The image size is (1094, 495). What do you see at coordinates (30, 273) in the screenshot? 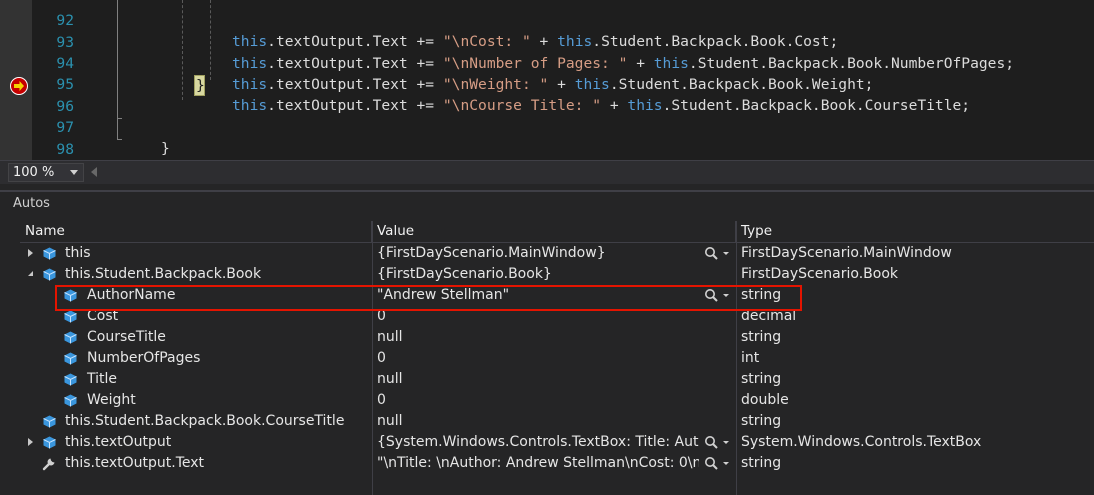
I see `collapse-icon` at bounding box center [30, 273].